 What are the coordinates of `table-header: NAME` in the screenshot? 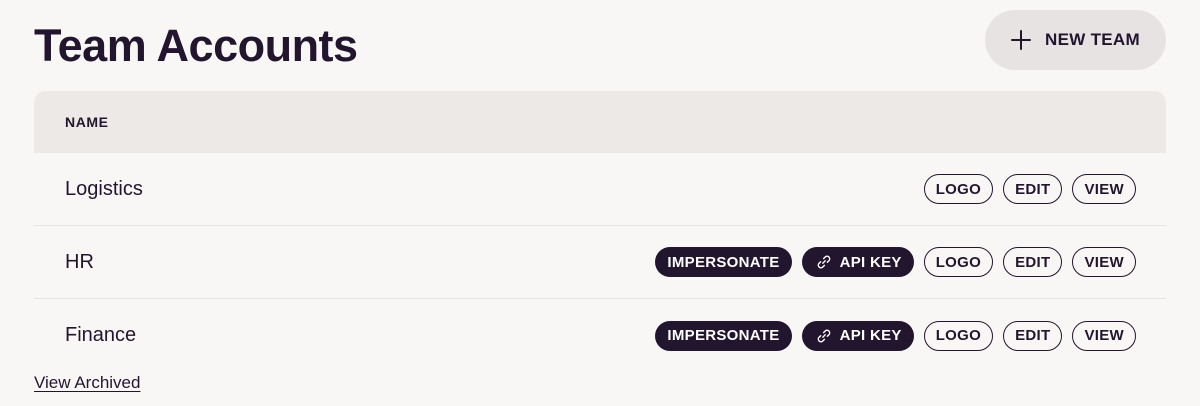 It's located at (600, 122).